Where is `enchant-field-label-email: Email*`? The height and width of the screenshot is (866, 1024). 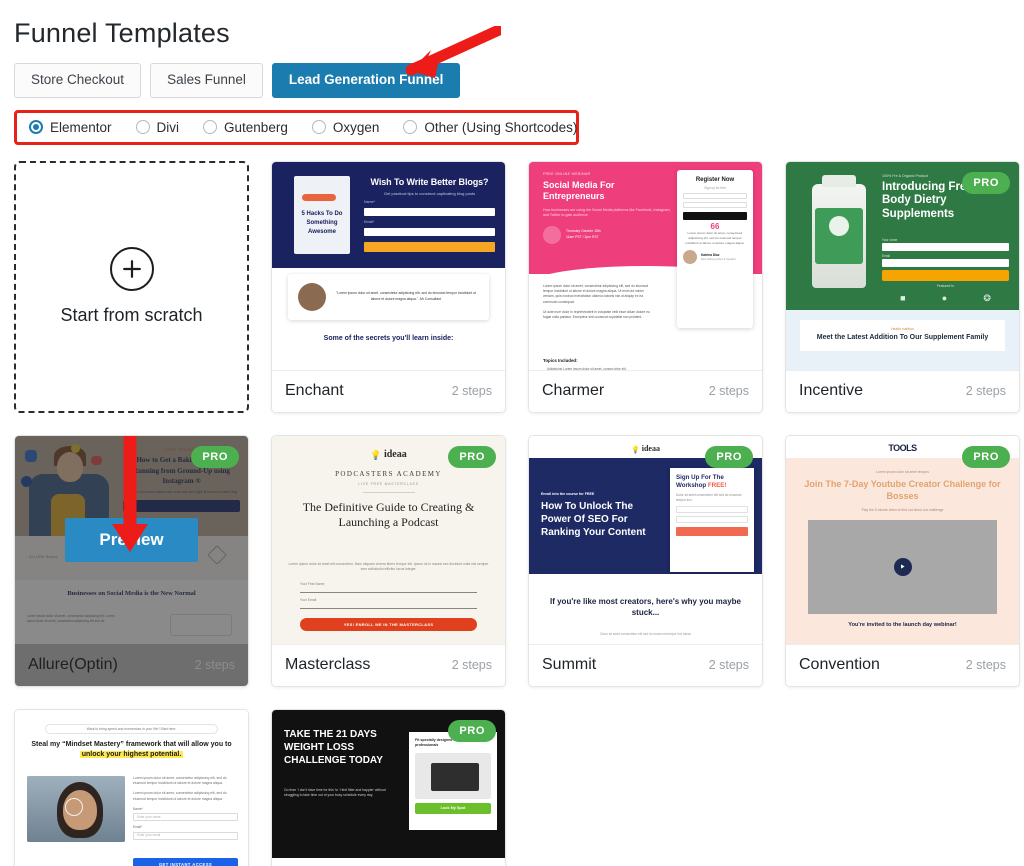 enchant-field-label-email: Email* is located at coordinates (369, 222).